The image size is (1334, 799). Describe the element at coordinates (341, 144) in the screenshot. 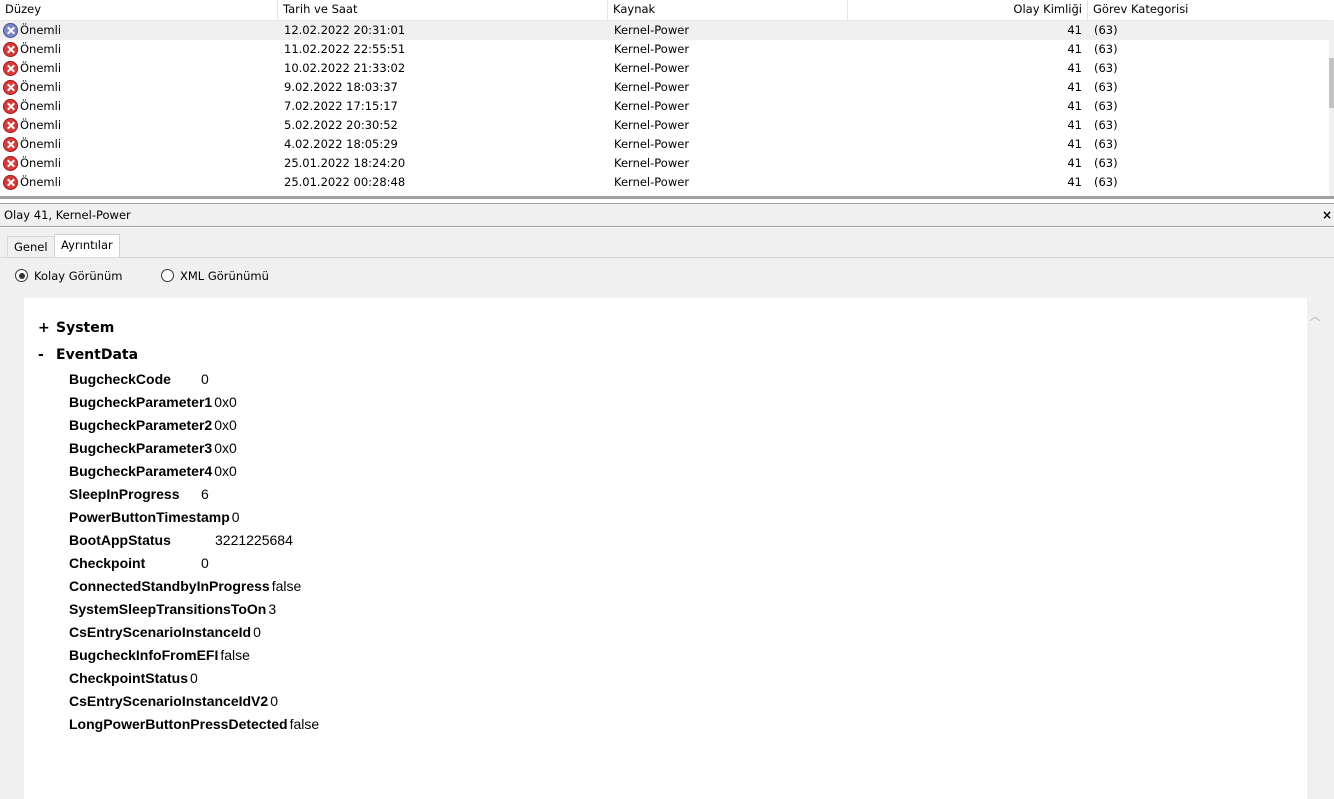

I see `cell-datetime: 4.02.2022 18:05:29` at that location.